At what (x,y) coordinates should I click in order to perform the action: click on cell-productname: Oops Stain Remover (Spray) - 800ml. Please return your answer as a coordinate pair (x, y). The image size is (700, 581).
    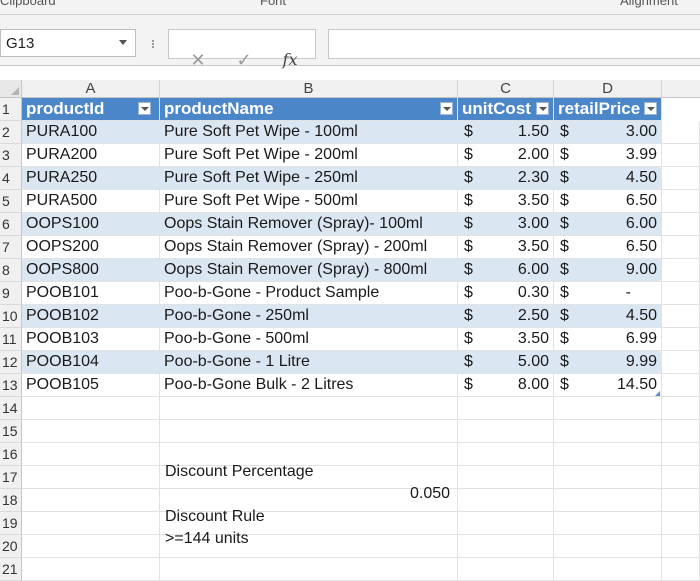
    Looking at the image, I should click on (309, 270).